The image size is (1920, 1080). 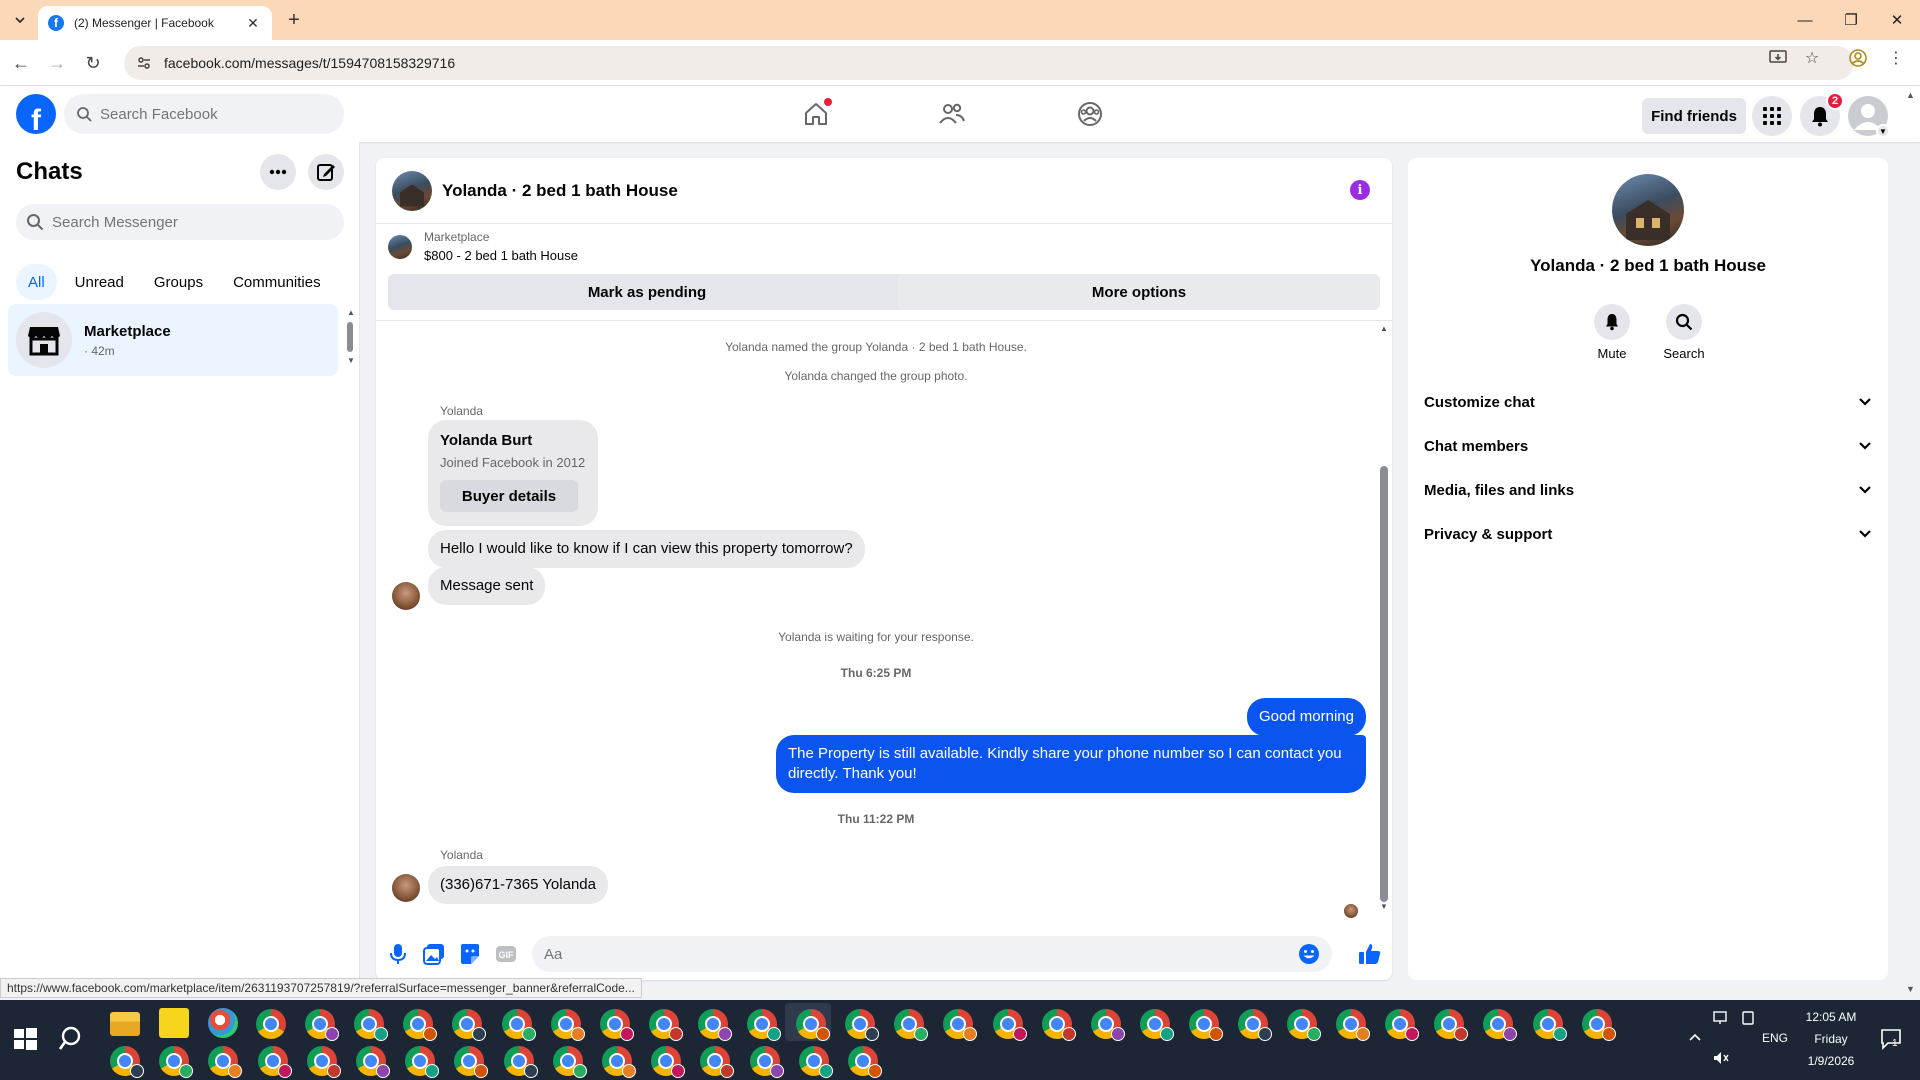 What do you see at coordinates (1309, 954) in the screenshot?
I see `emoji-icon` at bounding box center [1309, 954].